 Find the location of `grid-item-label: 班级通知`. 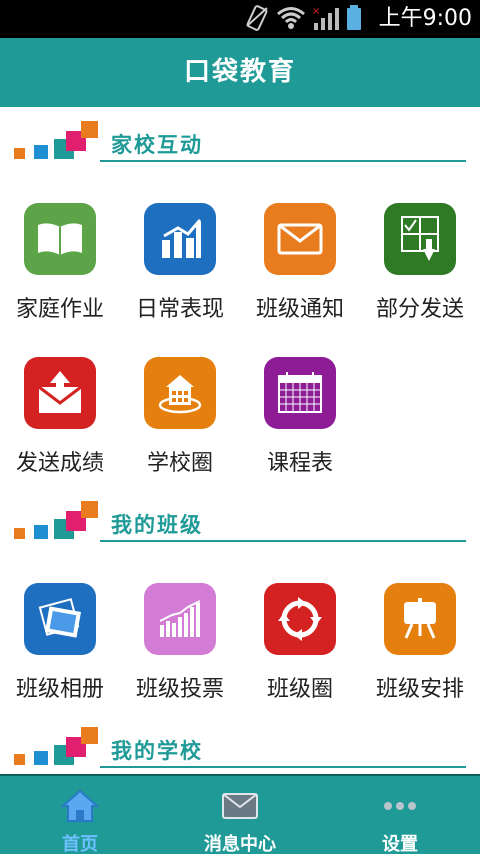

grid-item-label: 班级通知 is located at coordinates (299, 309).